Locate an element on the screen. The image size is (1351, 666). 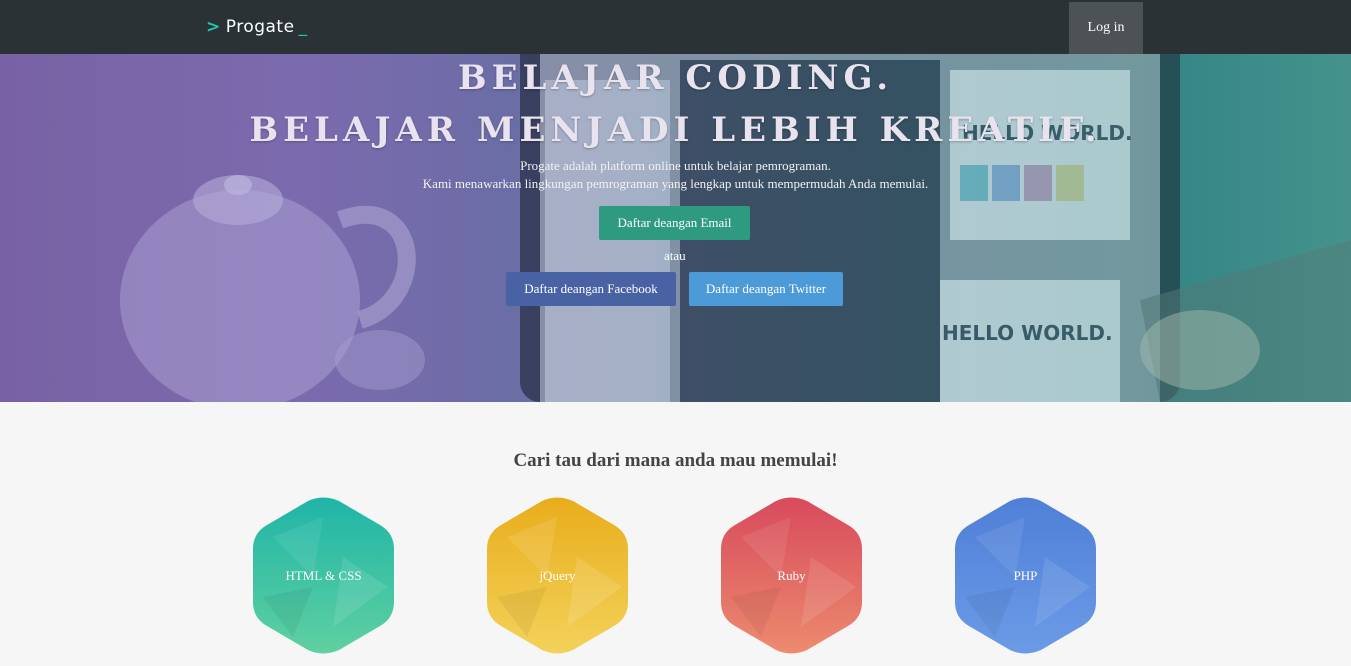
course-html-css: HTML & CSS is located at coordinates (323, 575).